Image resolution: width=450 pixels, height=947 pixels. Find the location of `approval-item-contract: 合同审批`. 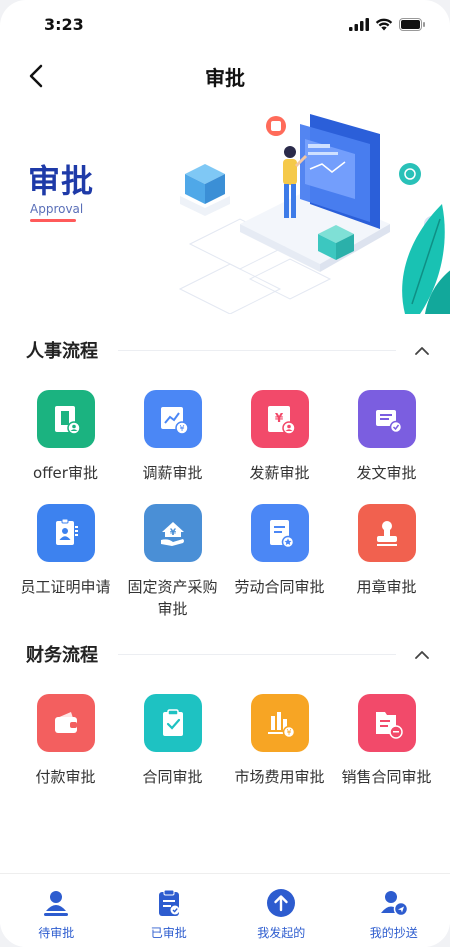

approval-item-contract: 合同审批 is located at coordinates (172, 734).